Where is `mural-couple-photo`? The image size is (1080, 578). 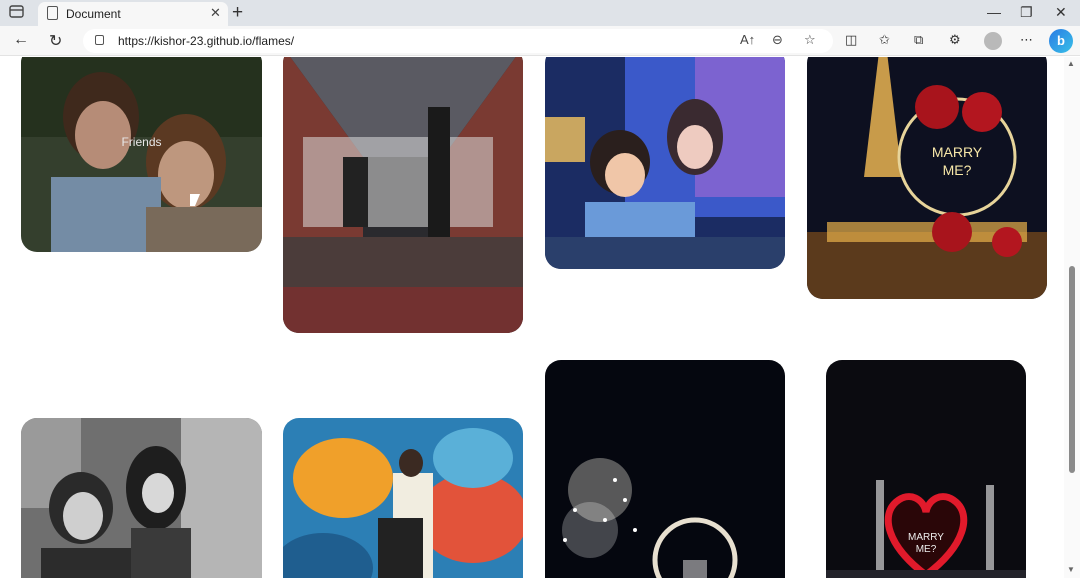 mural-couple-photo is located at coordinates (403, 498).